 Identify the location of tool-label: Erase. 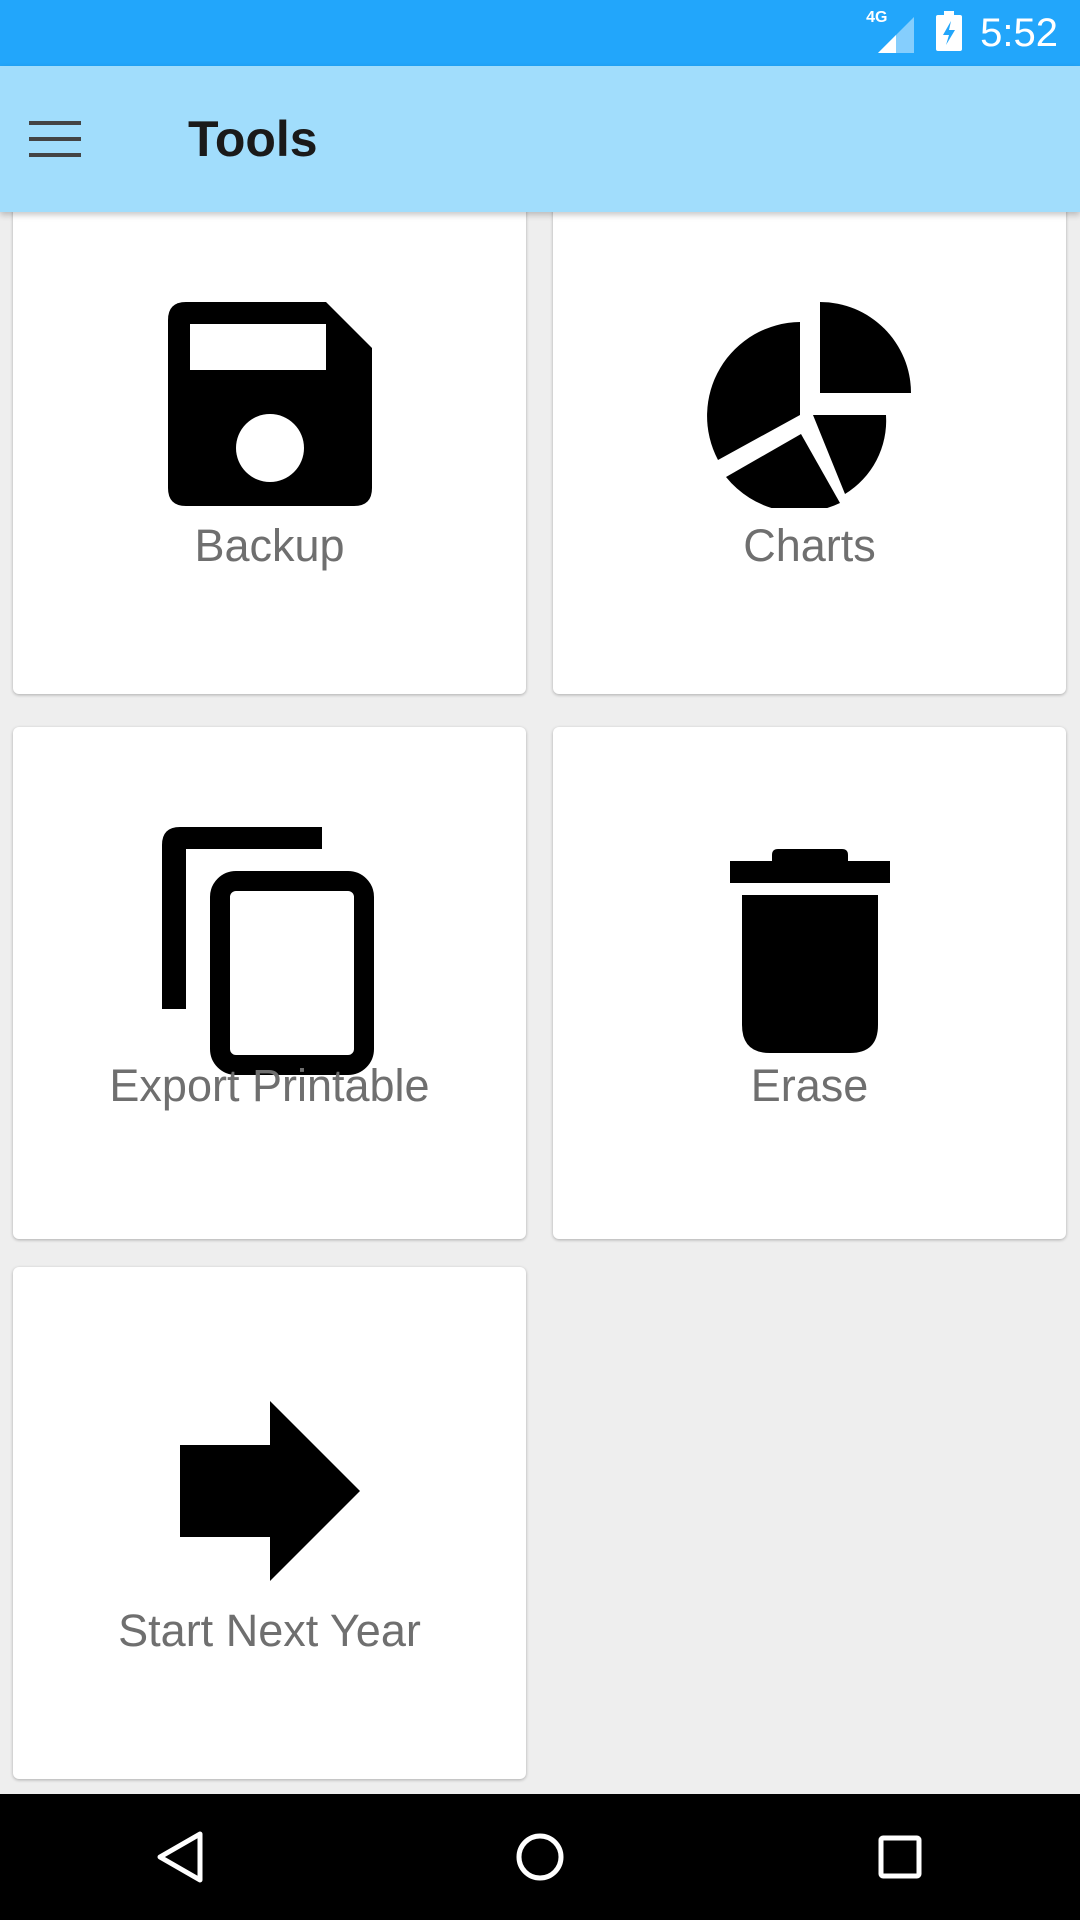
(809, 1085).